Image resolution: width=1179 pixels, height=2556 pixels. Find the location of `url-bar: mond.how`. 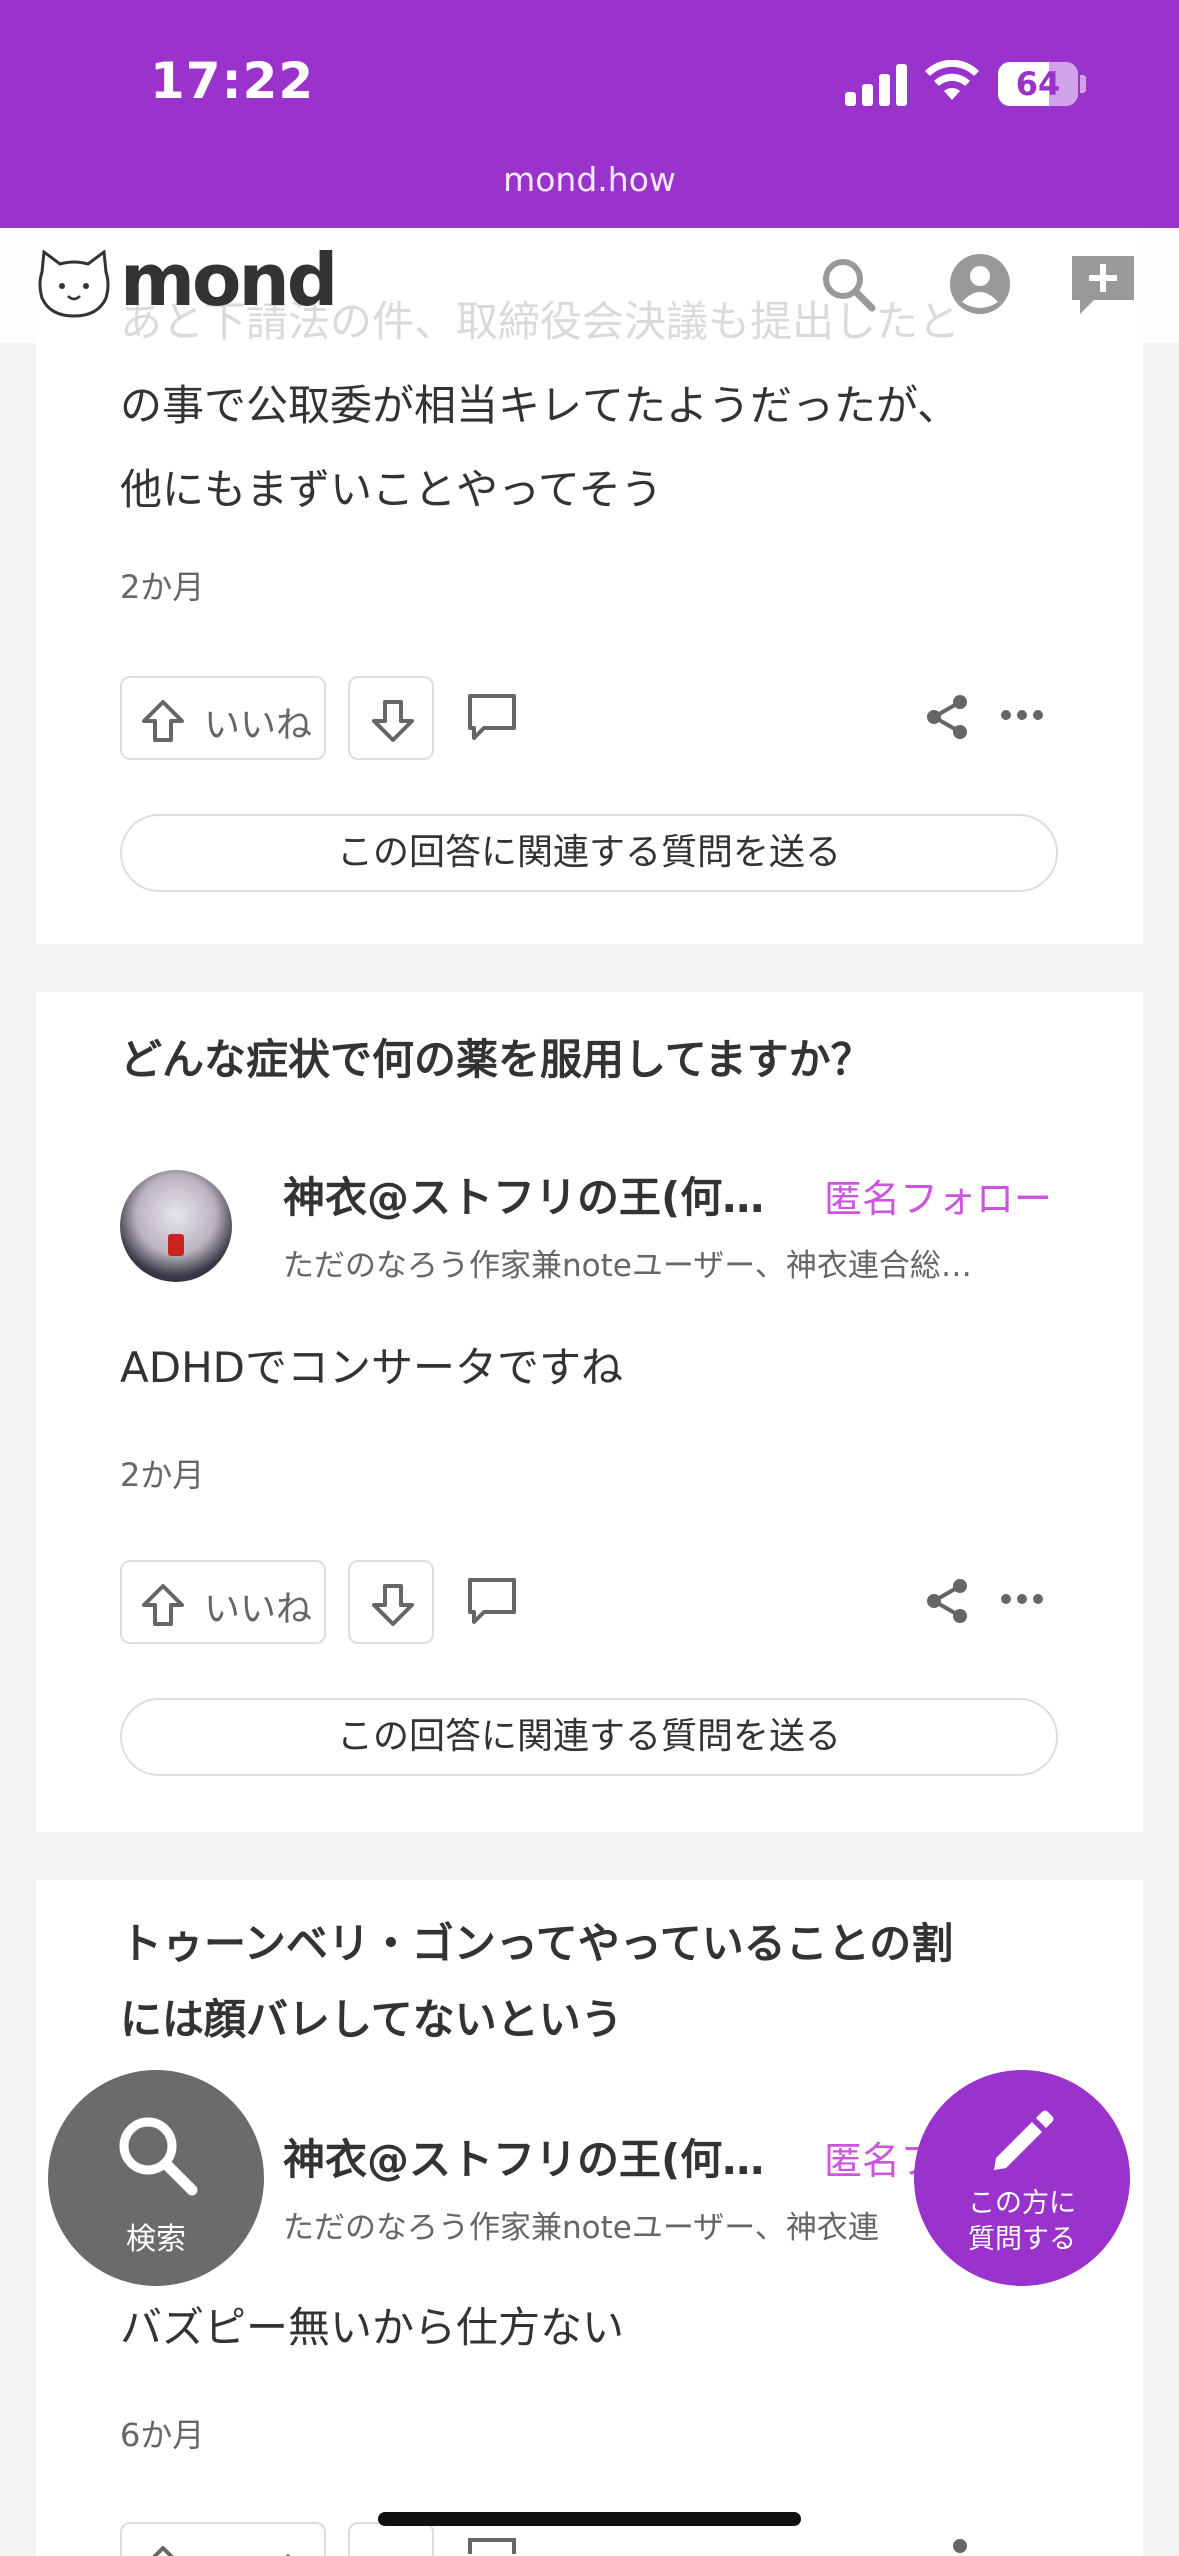

url-bar: mond.how is located at coordinates (589, 179).